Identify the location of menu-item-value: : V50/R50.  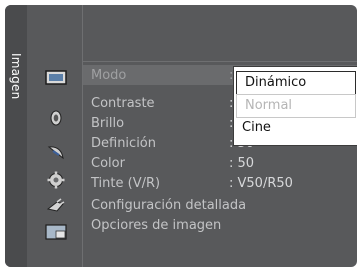
(261, 183).